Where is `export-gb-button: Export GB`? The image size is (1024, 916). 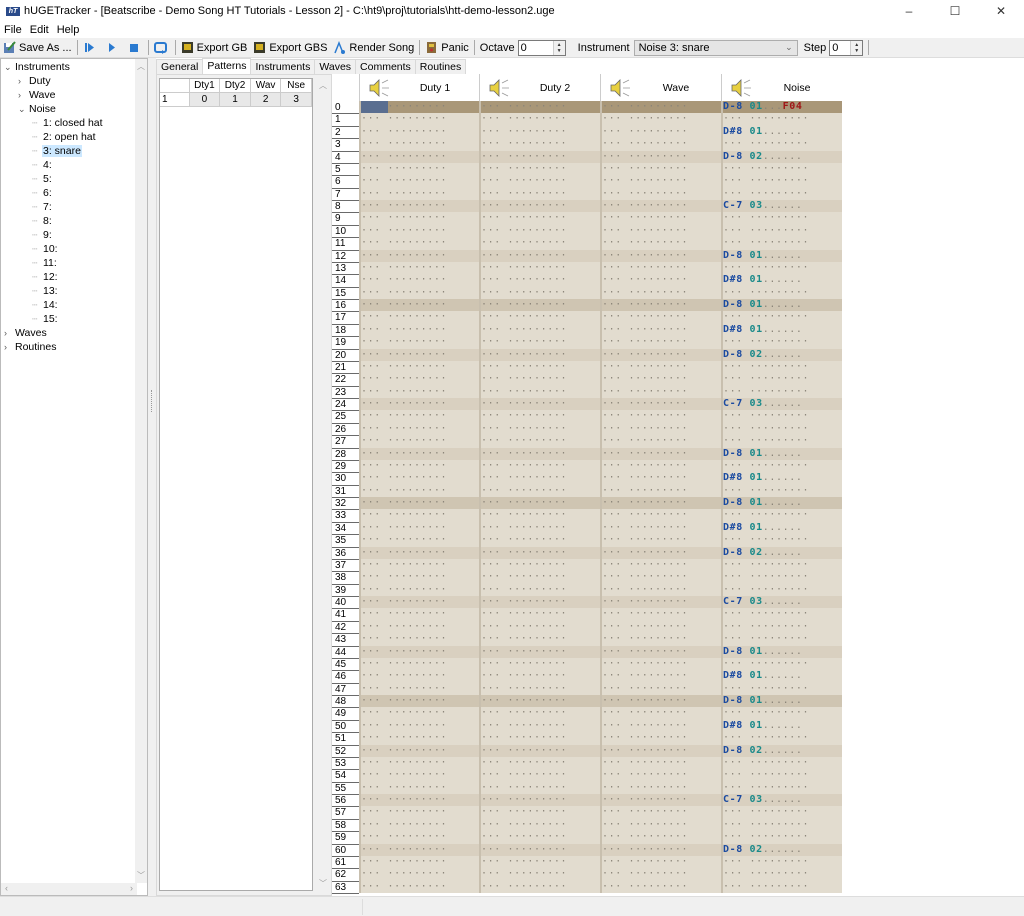
export-gb-button: Export GB is located at coordinates (214, 48).